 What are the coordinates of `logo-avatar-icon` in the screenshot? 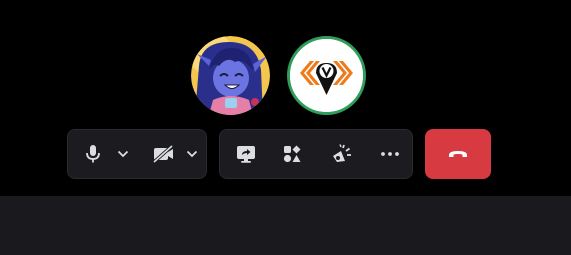 It's located at (326, 75).